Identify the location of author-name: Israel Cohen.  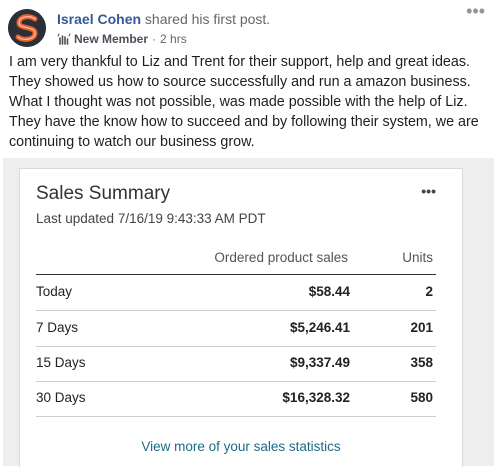
(99, 19).